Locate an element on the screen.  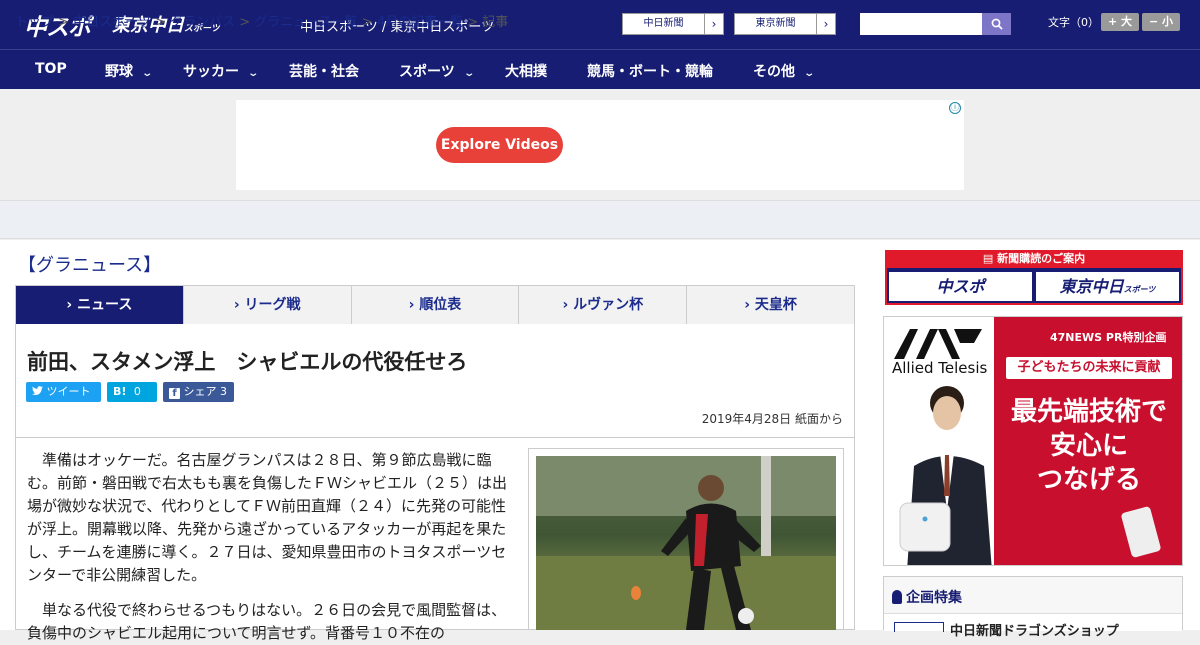
tab-emperors-cup: › 天皇杯 is located at coordinates (770, 305).